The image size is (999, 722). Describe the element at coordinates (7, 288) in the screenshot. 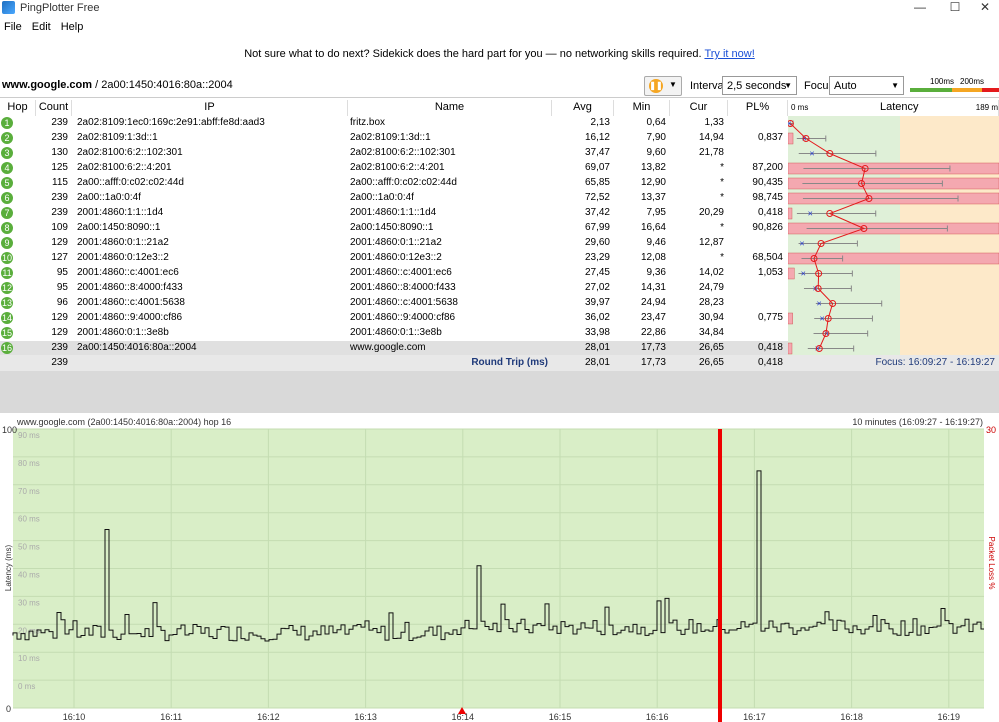

I see `hop-number: 12` at that location.